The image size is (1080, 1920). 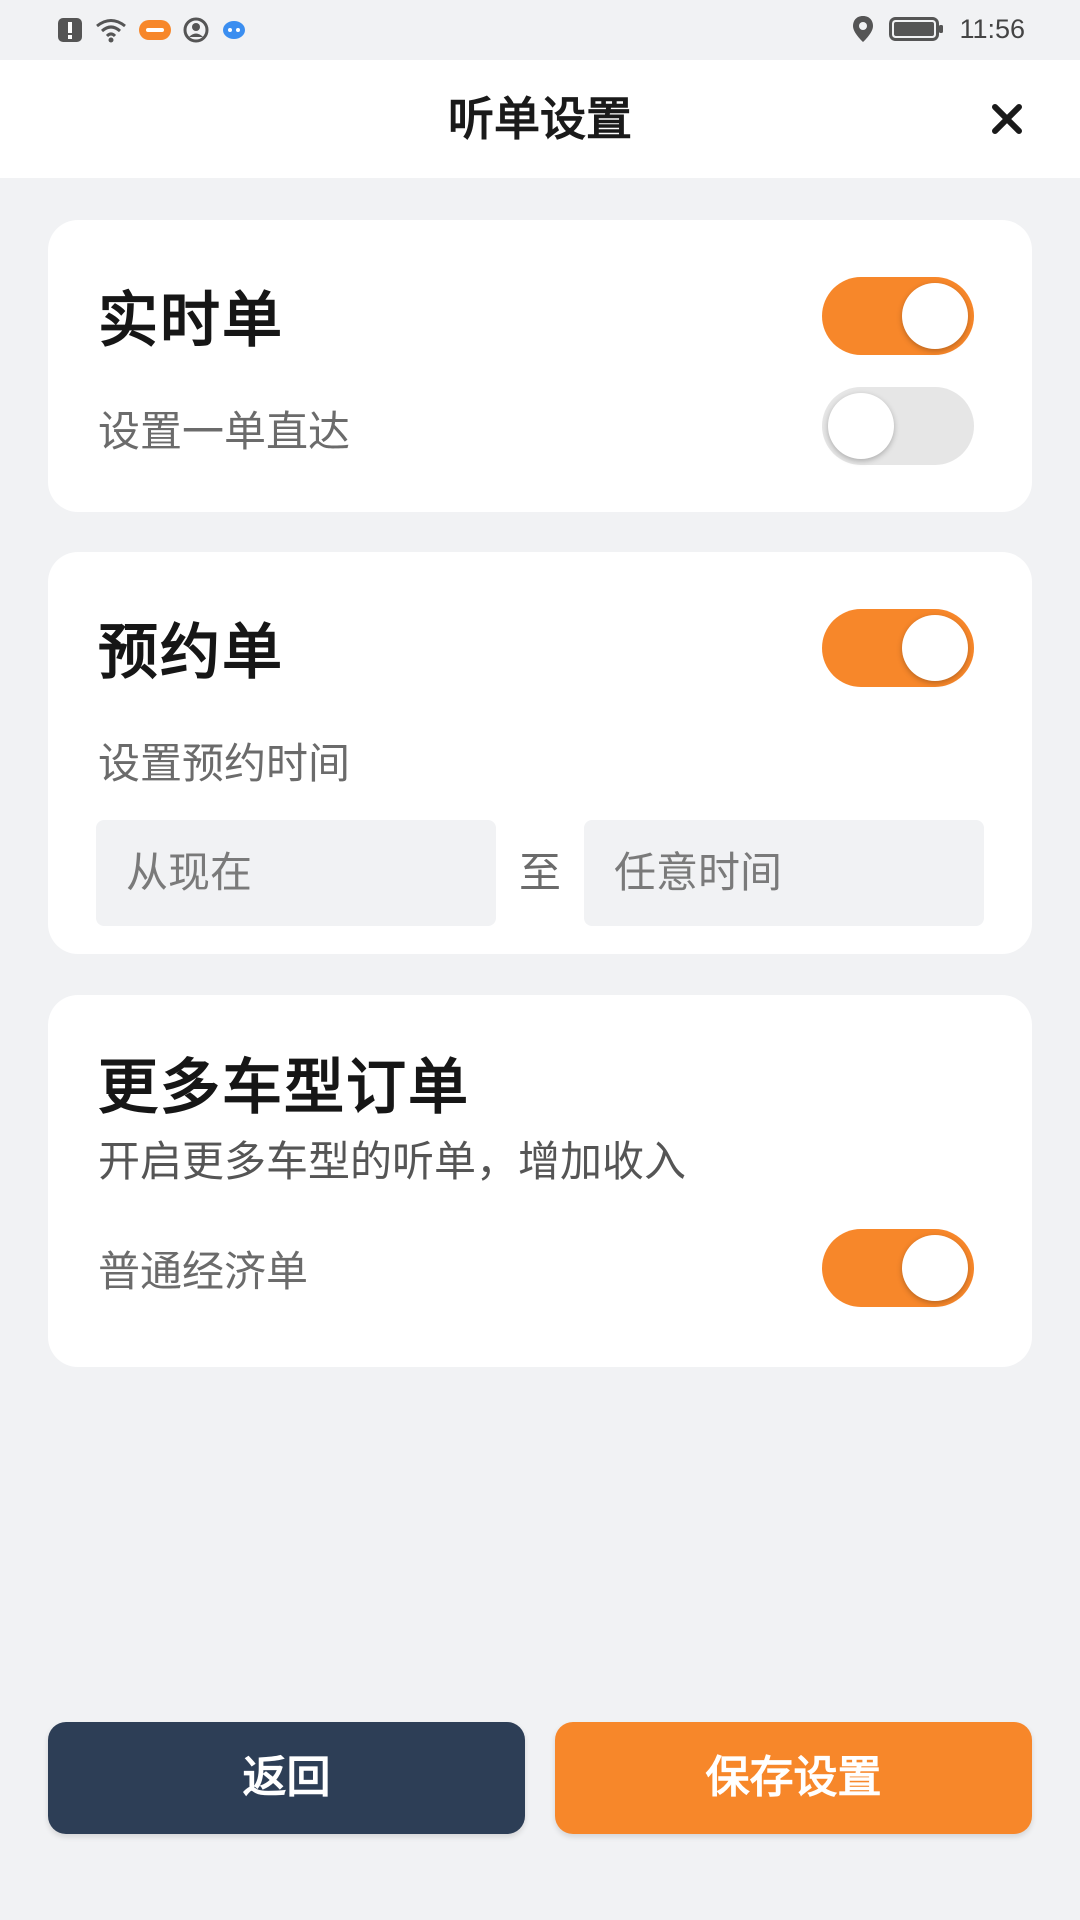 I want to click on back-button: 返回, so click(x=286, y=1778).